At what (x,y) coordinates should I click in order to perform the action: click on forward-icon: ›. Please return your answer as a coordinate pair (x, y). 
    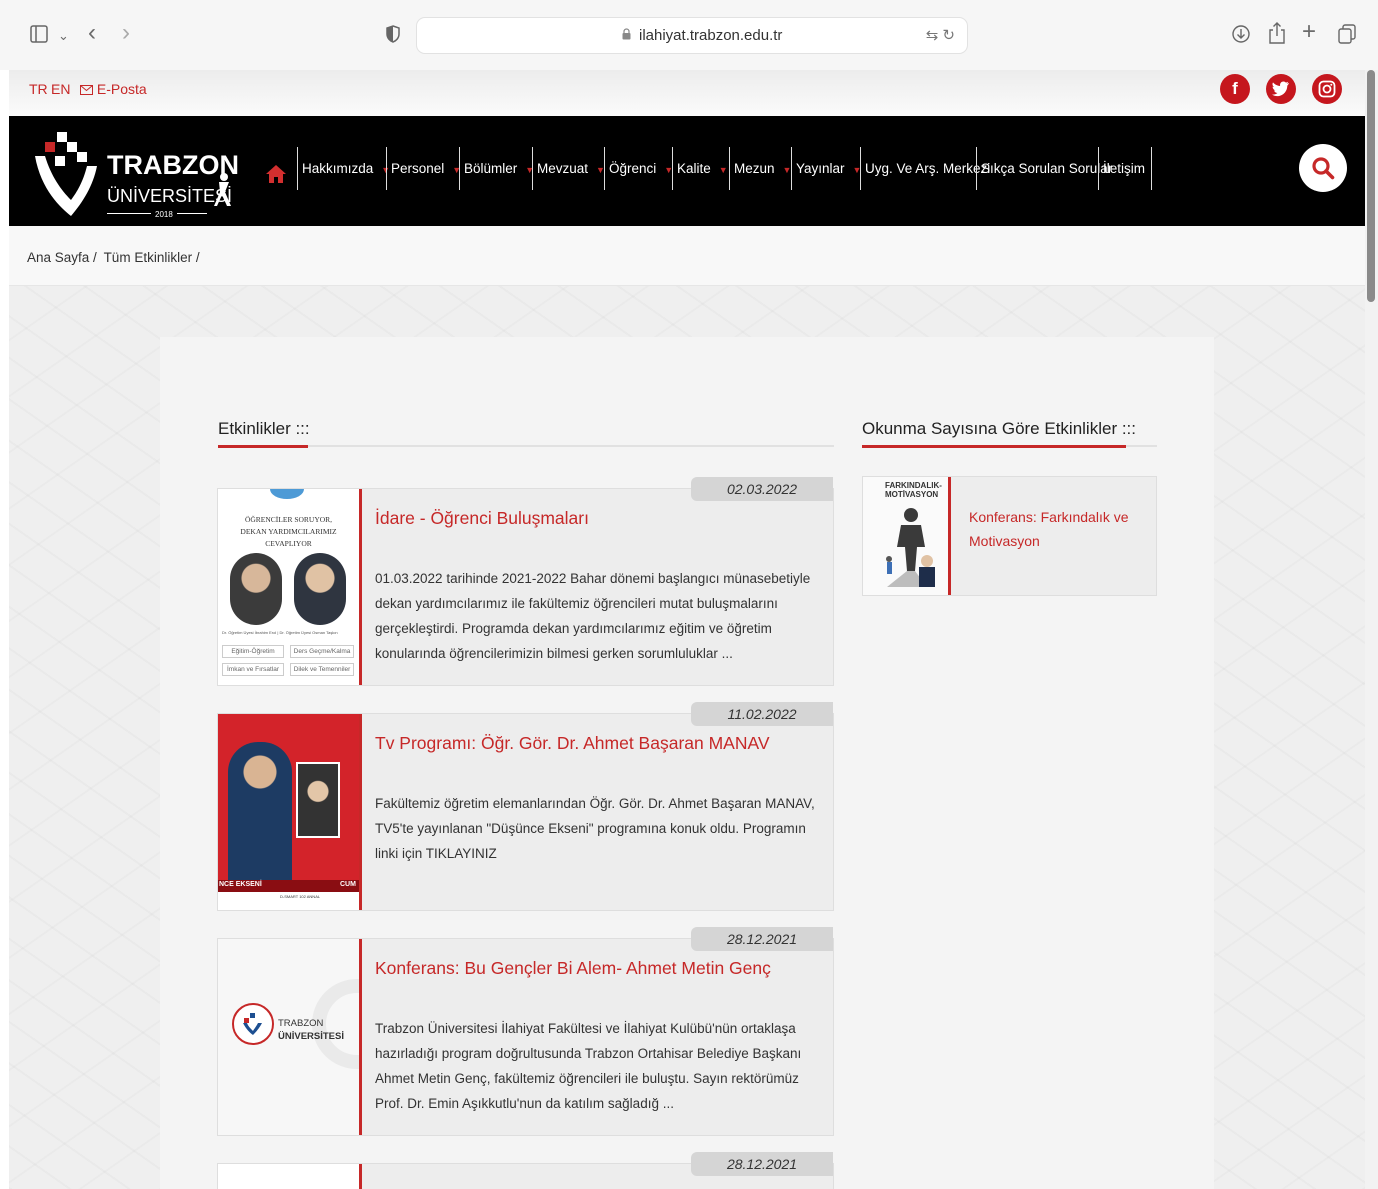
    Looking at the image, I should click on (126, 33).